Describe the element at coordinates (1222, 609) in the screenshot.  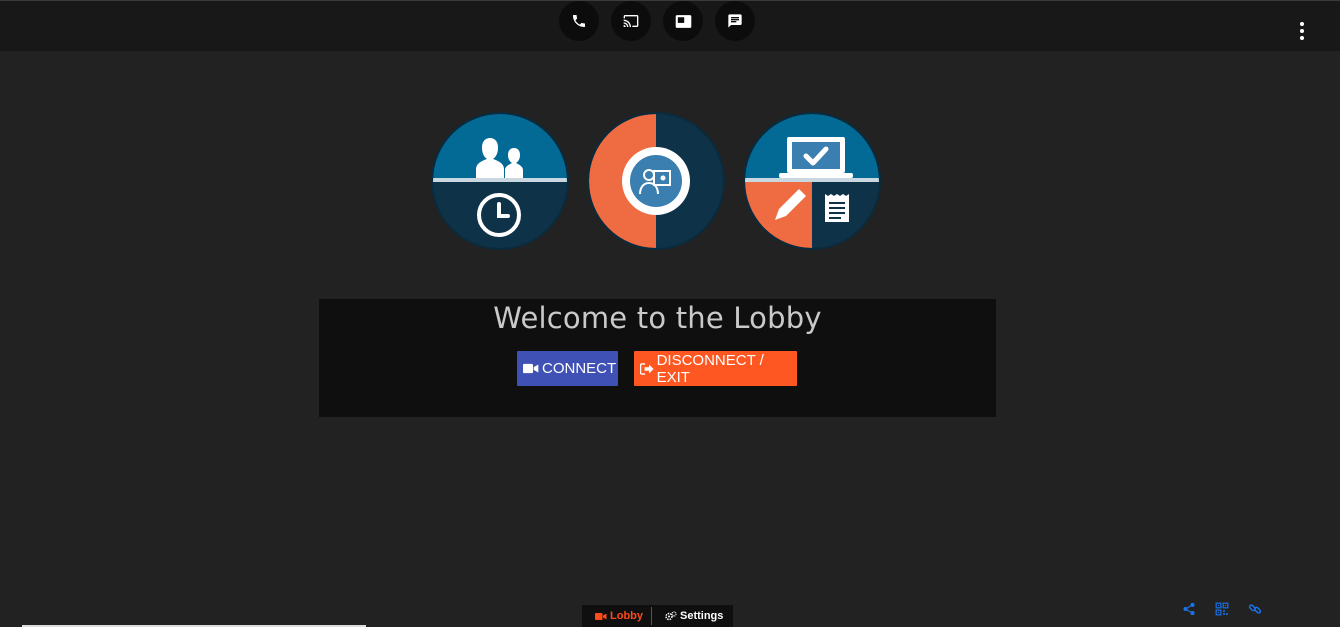
I see `qr-code-icon` at that location.